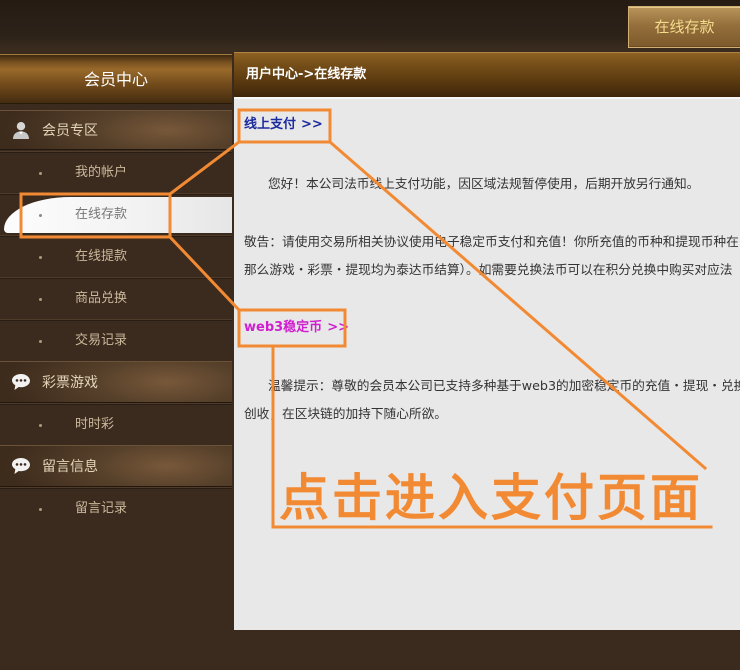  Describe the element at coordinates (101, 172) in the screenshot. I see `sidebar-item-label: 我的帐户` at that location.